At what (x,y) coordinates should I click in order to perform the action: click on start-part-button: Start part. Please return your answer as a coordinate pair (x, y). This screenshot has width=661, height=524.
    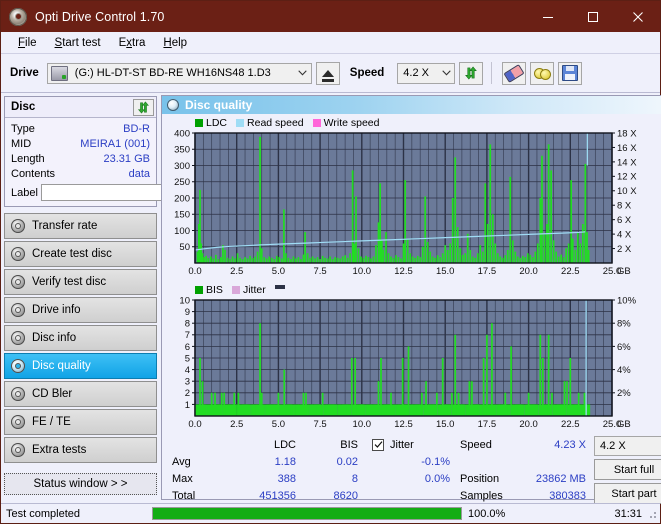
    Looking at the image, I should click on (627, 493).